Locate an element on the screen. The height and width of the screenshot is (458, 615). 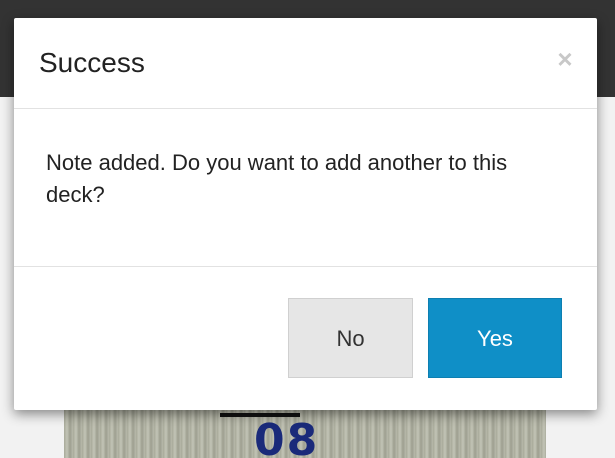
close-icon: × is located at coordinates (565, 59).